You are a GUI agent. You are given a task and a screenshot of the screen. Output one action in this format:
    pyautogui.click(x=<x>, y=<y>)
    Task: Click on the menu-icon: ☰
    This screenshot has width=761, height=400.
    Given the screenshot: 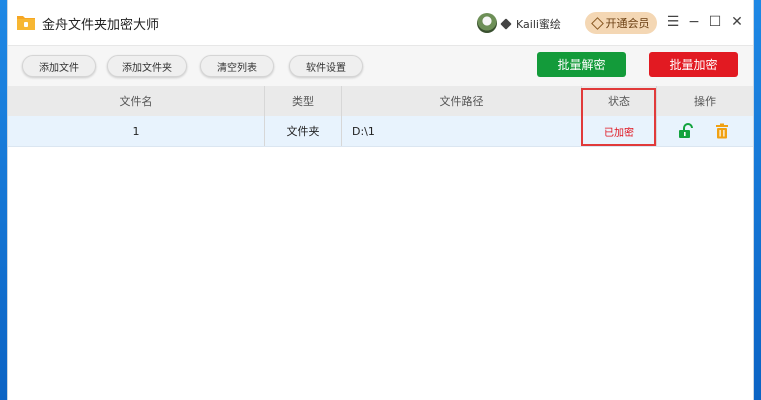 What is the action you would take?
    pyautogui.click(x=673, y=22)
    